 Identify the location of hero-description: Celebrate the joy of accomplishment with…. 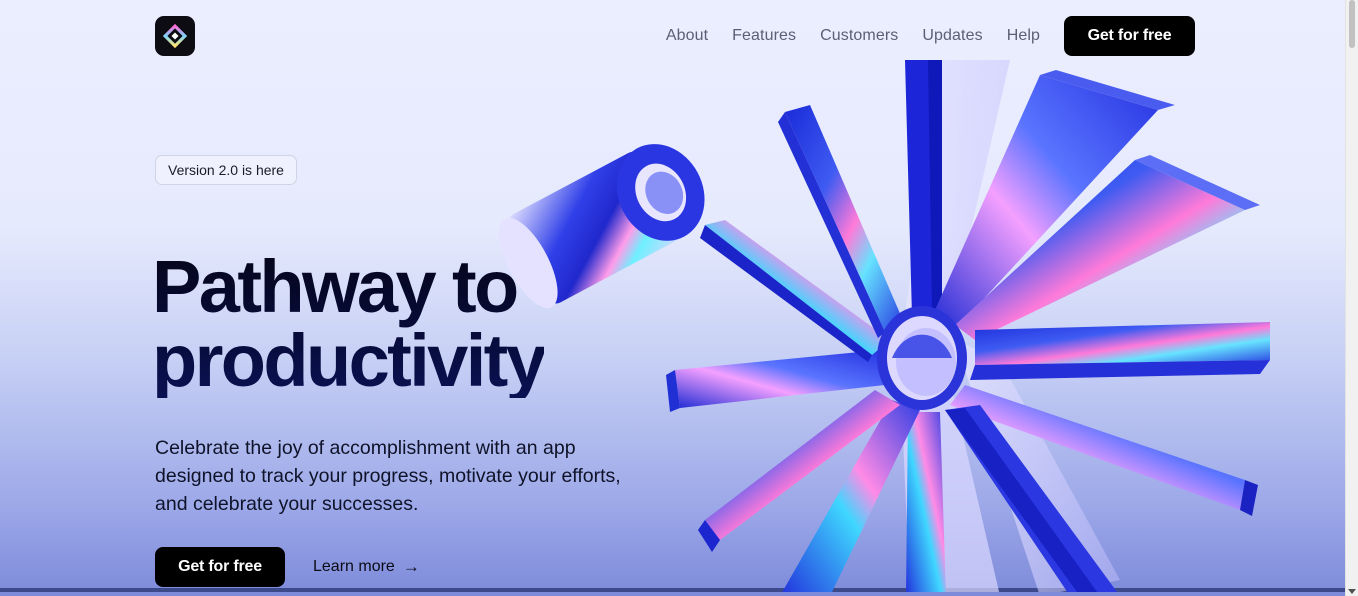
(388, 476).